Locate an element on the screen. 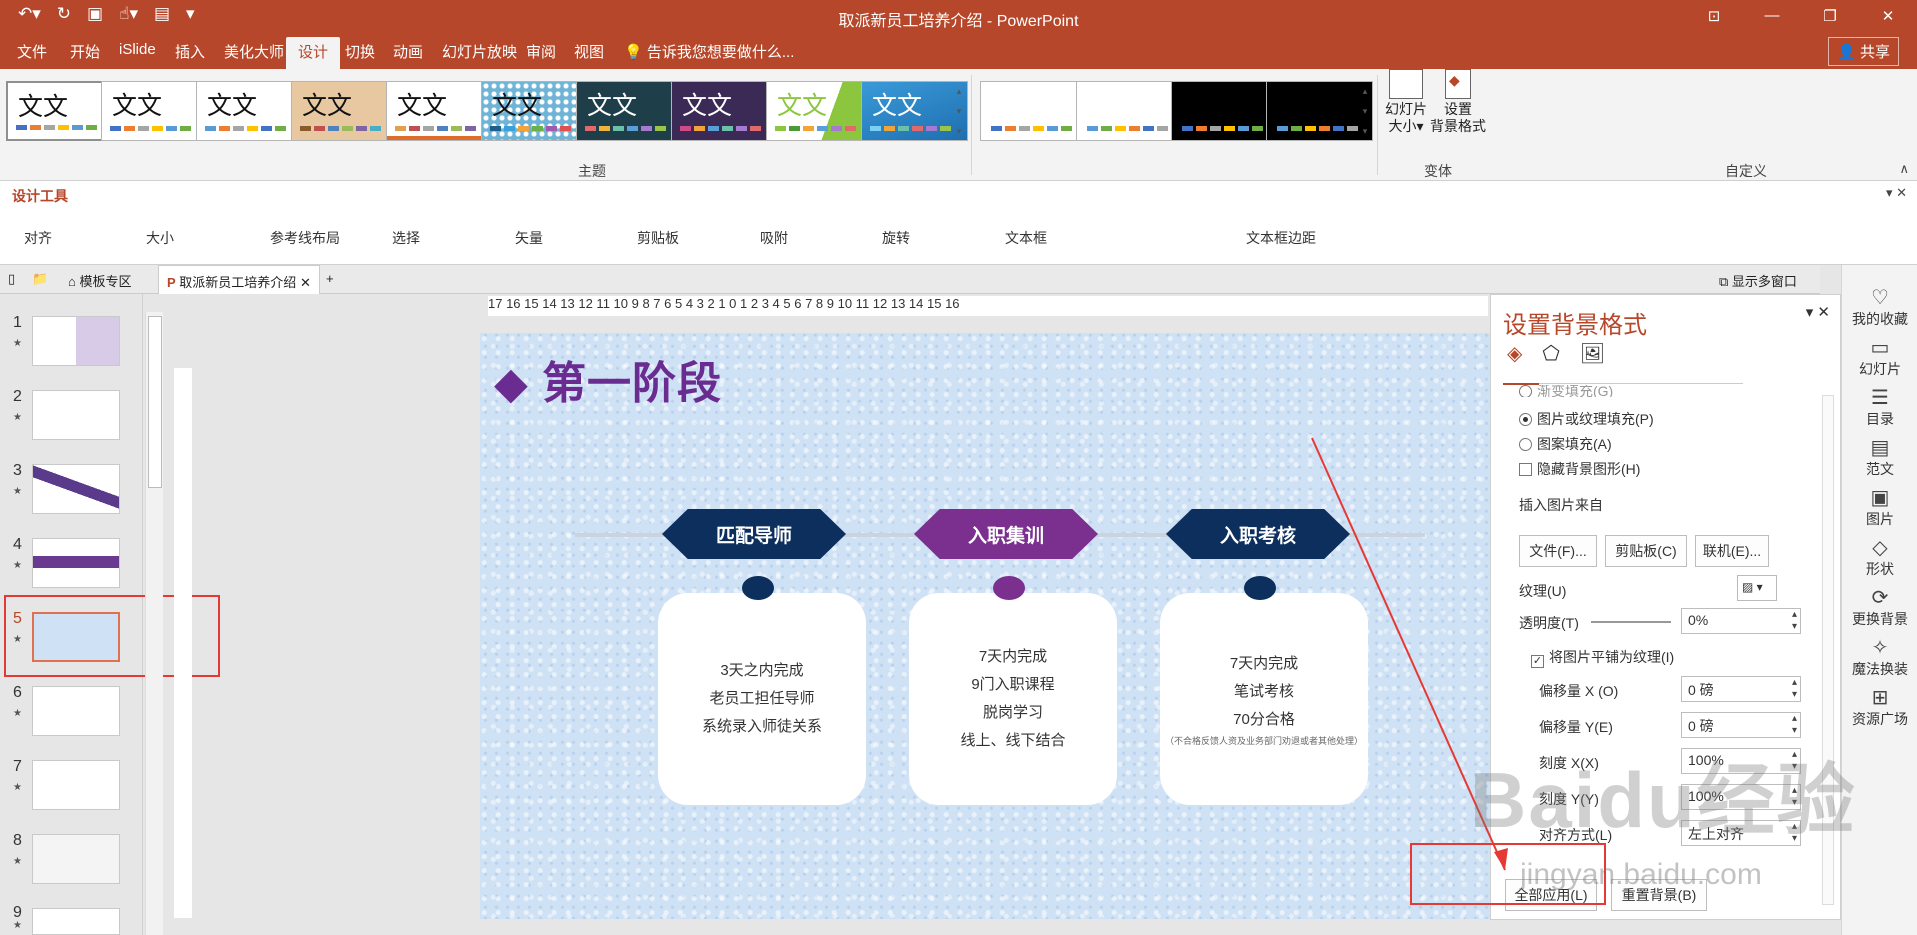 The height and width of the screenshot is (935, 1917). picture-fill-radio: 图片或纹理填充(P) is located at coordinates (1586, 419).